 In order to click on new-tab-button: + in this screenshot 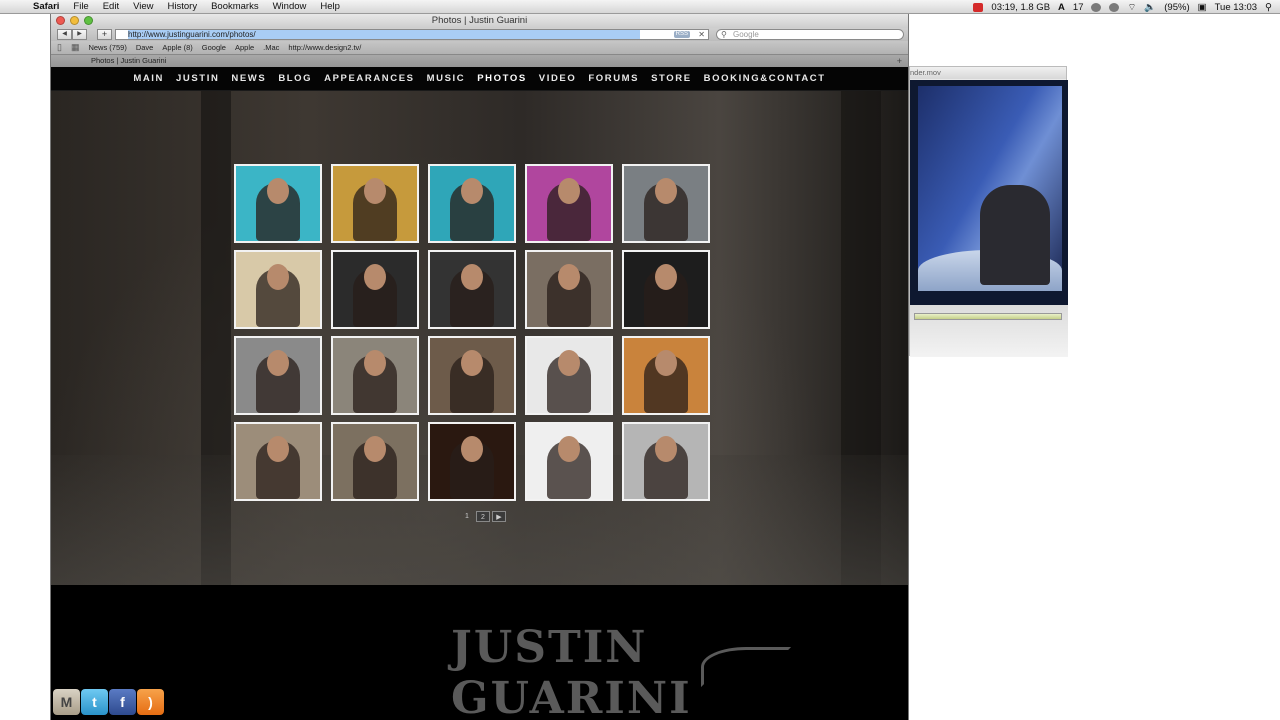, I will do `click(899, 61)`.